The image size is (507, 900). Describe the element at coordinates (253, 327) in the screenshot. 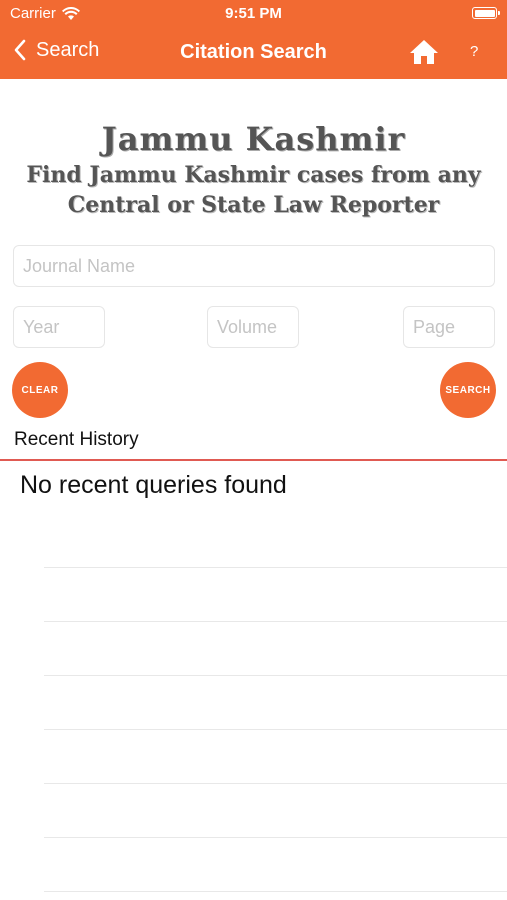

I see `volume-input` at that location.